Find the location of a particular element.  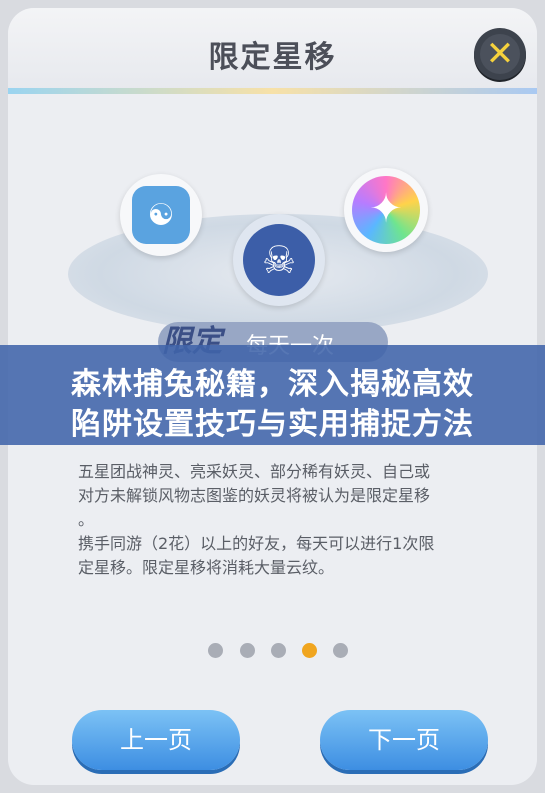

next-page-button: 下一页 is located at coordinates (404, 740).